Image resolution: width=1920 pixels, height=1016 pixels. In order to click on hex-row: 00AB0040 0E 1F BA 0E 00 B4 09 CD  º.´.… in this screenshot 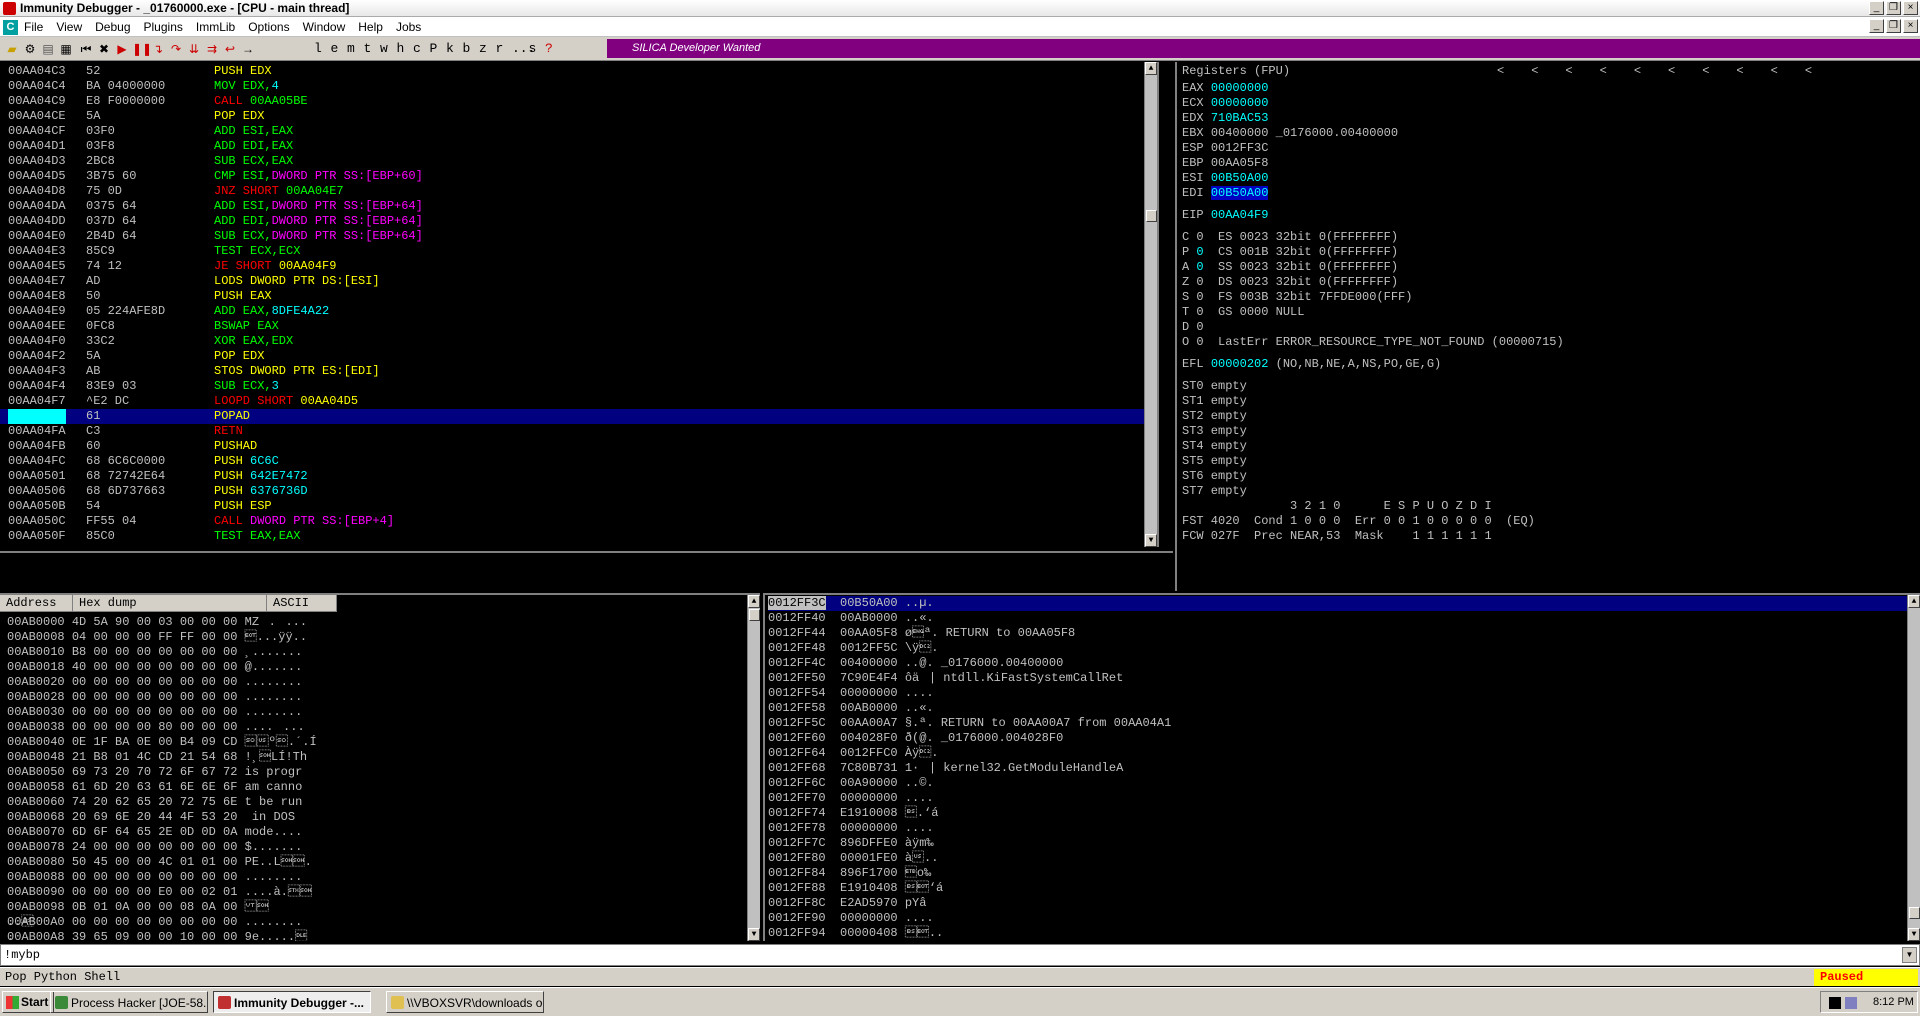, I will do `click(162, 742)`.